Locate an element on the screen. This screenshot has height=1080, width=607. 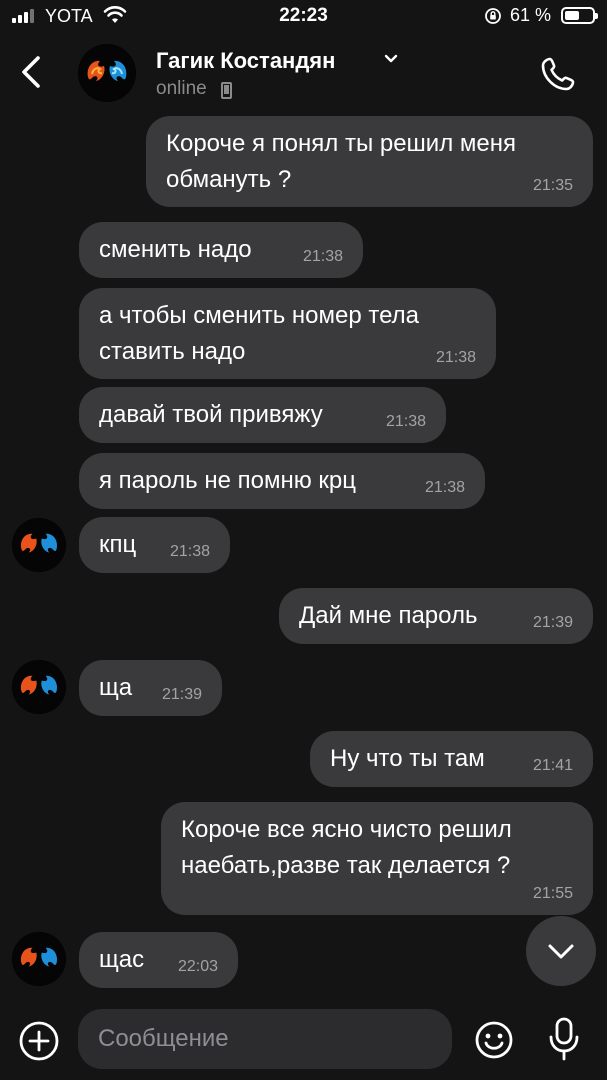
message-time: 21:55 is located at coordinates (552, 893).